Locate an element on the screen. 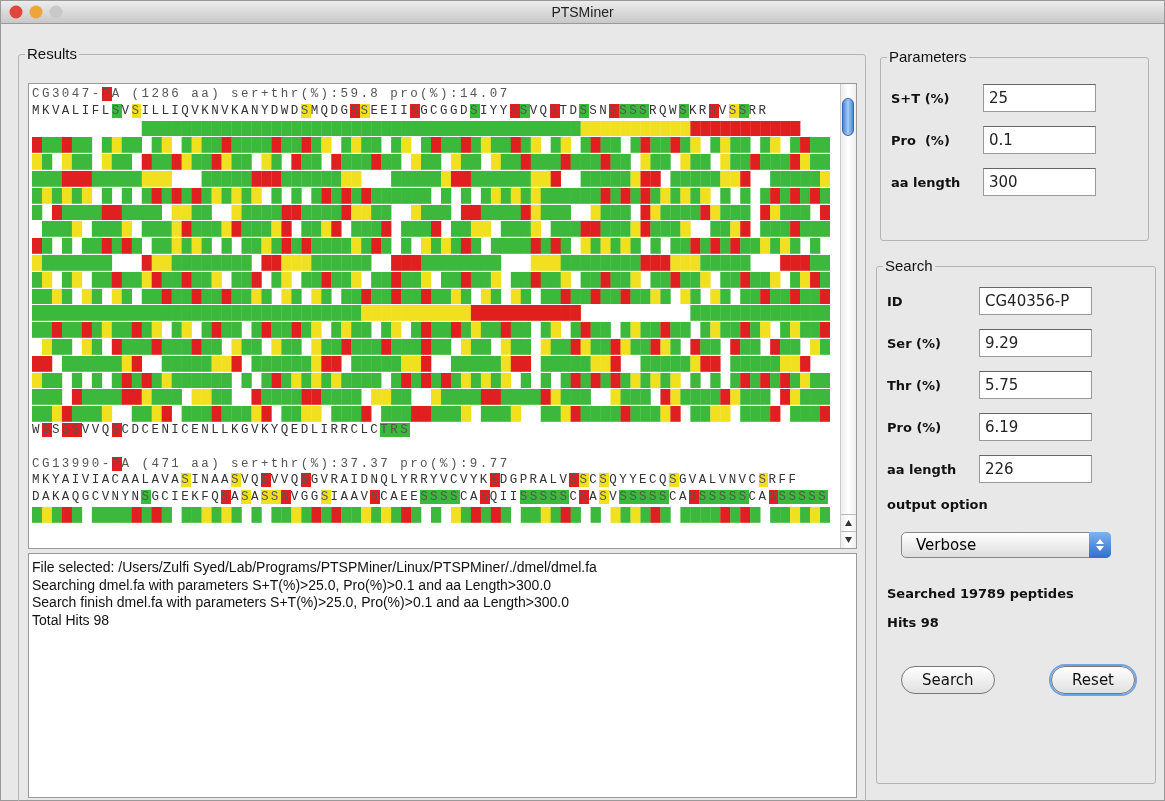 The width and height of the screenshot is (1165, 801). action-button: Reset is located at coordinates (1093, 680).